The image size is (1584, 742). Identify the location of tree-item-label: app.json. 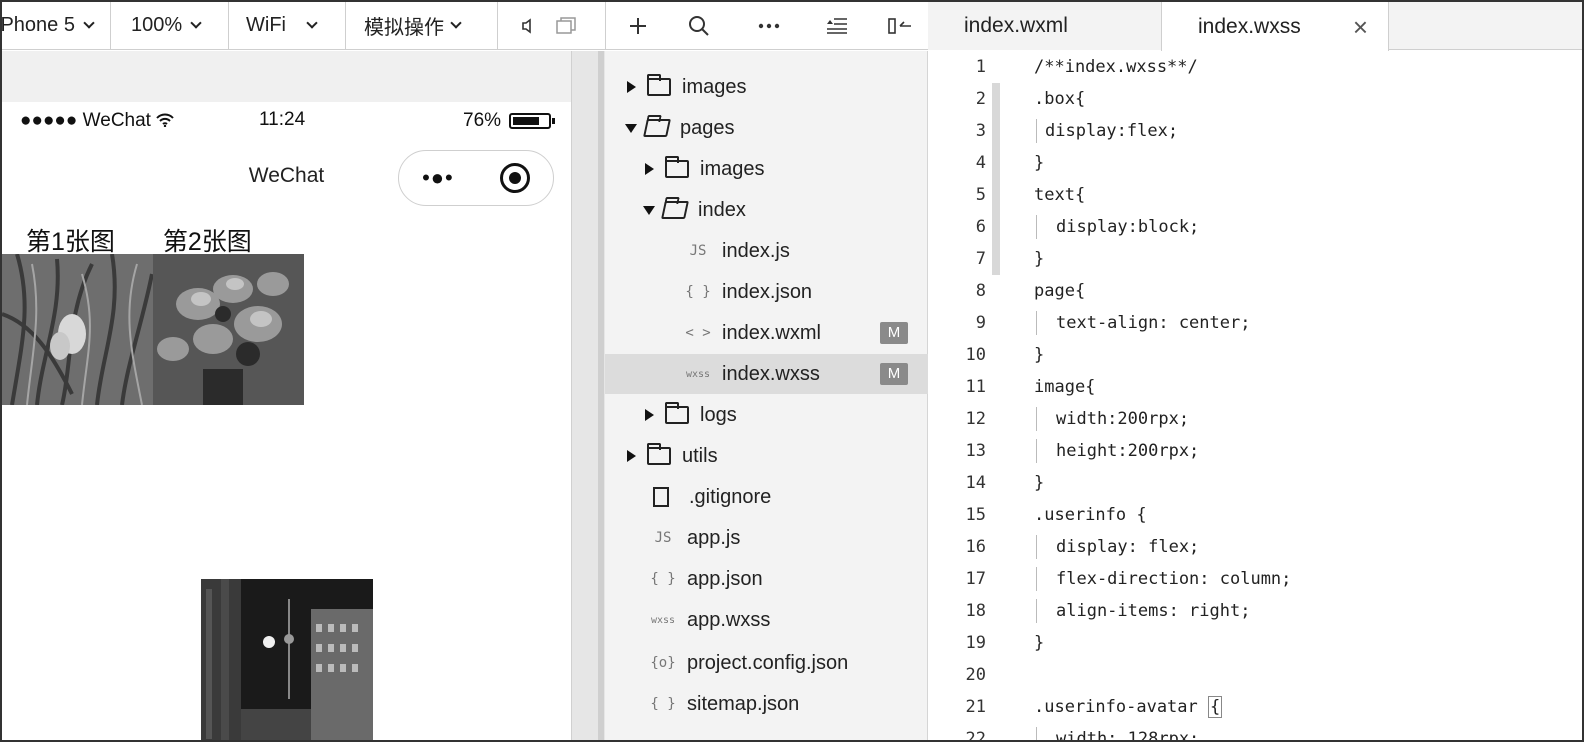
(725, 578).